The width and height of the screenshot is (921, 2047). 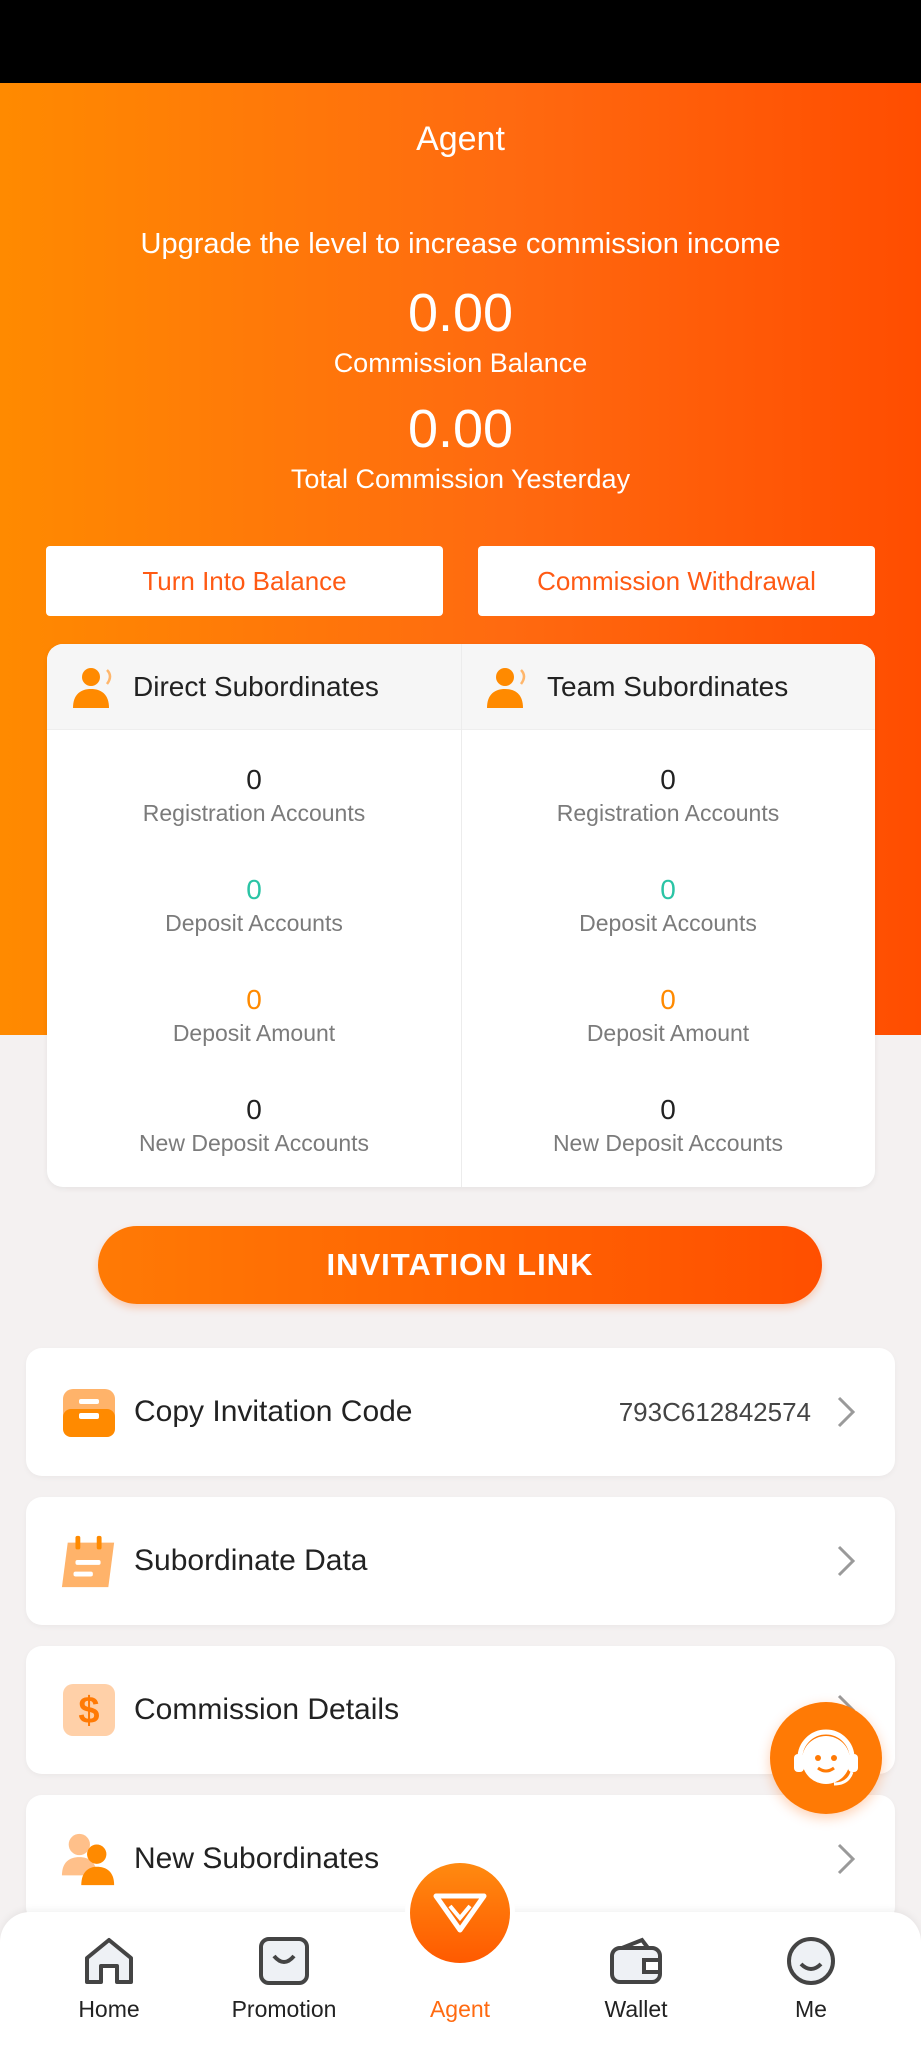 I want to click on page-title: Agent, so click(x=460, y=139).